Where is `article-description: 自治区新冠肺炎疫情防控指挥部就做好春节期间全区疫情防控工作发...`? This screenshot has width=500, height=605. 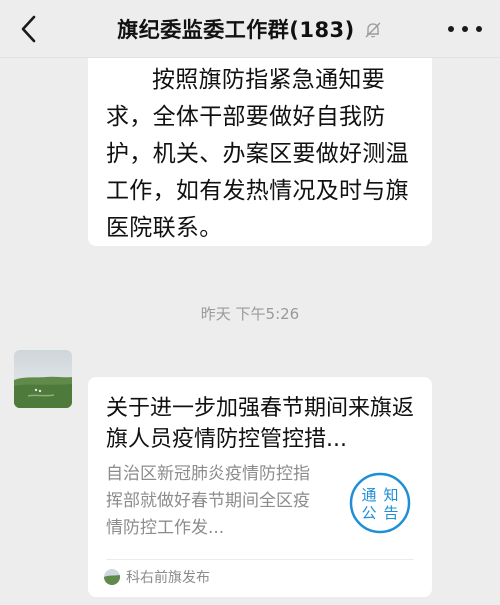 article-description: 自治区新冠肺炎疫情防控指挥部就做好春节期间全区疫情防控工作发... is located at coordinates (208, 501).